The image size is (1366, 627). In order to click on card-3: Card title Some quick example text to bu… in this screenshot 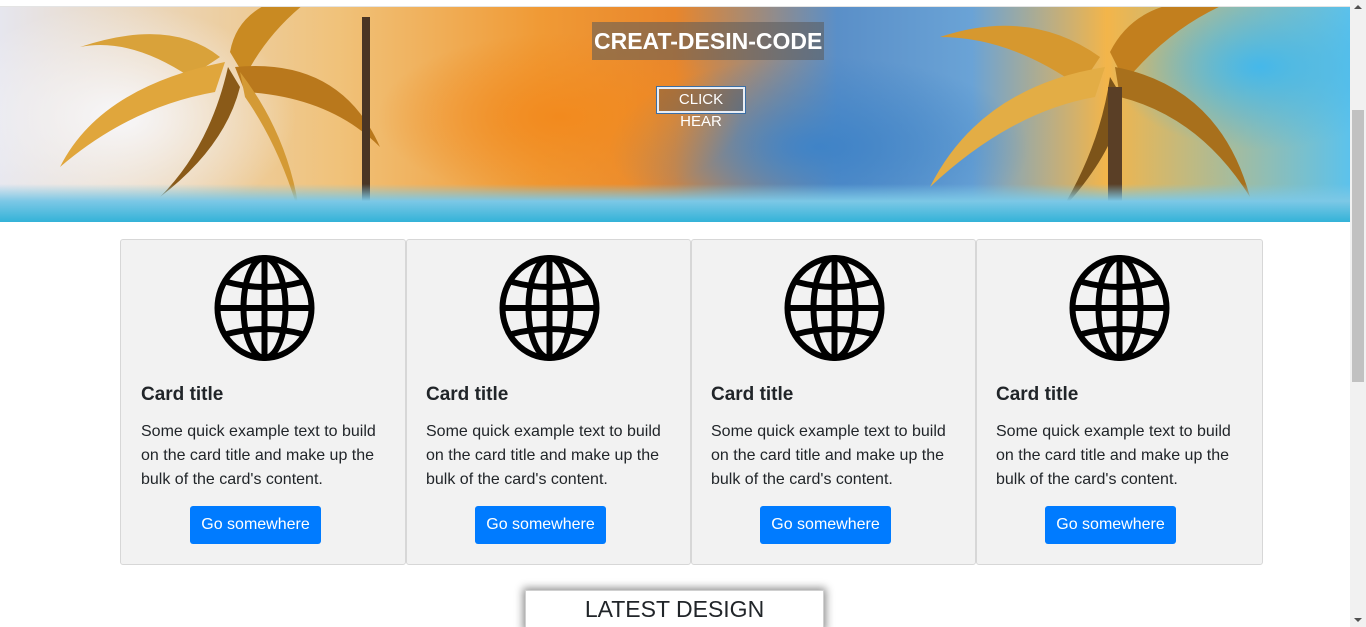, I will do `click(833, 402)`.